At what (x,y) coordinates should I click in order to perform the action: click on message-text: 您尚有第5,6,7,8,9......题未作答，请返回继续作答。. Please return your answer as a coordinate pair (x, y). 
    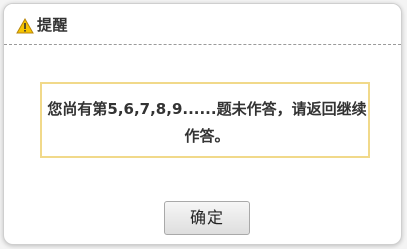
    Looking at the image, I should click on (207, 122).